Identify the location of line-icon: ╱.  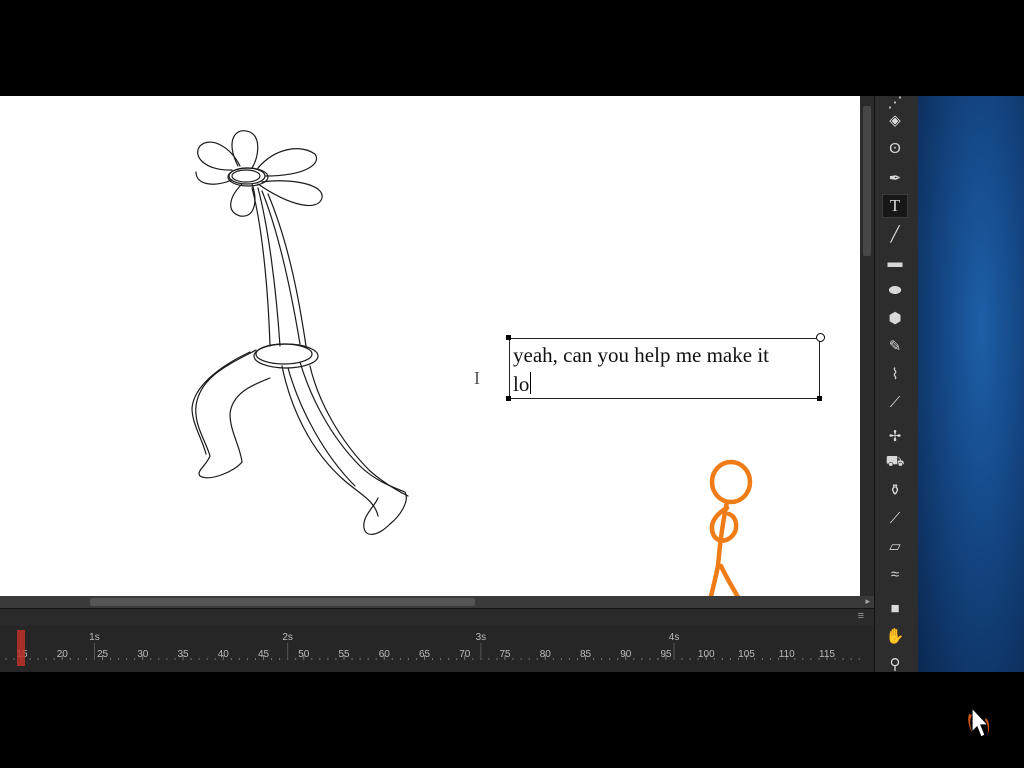
(895, 234).